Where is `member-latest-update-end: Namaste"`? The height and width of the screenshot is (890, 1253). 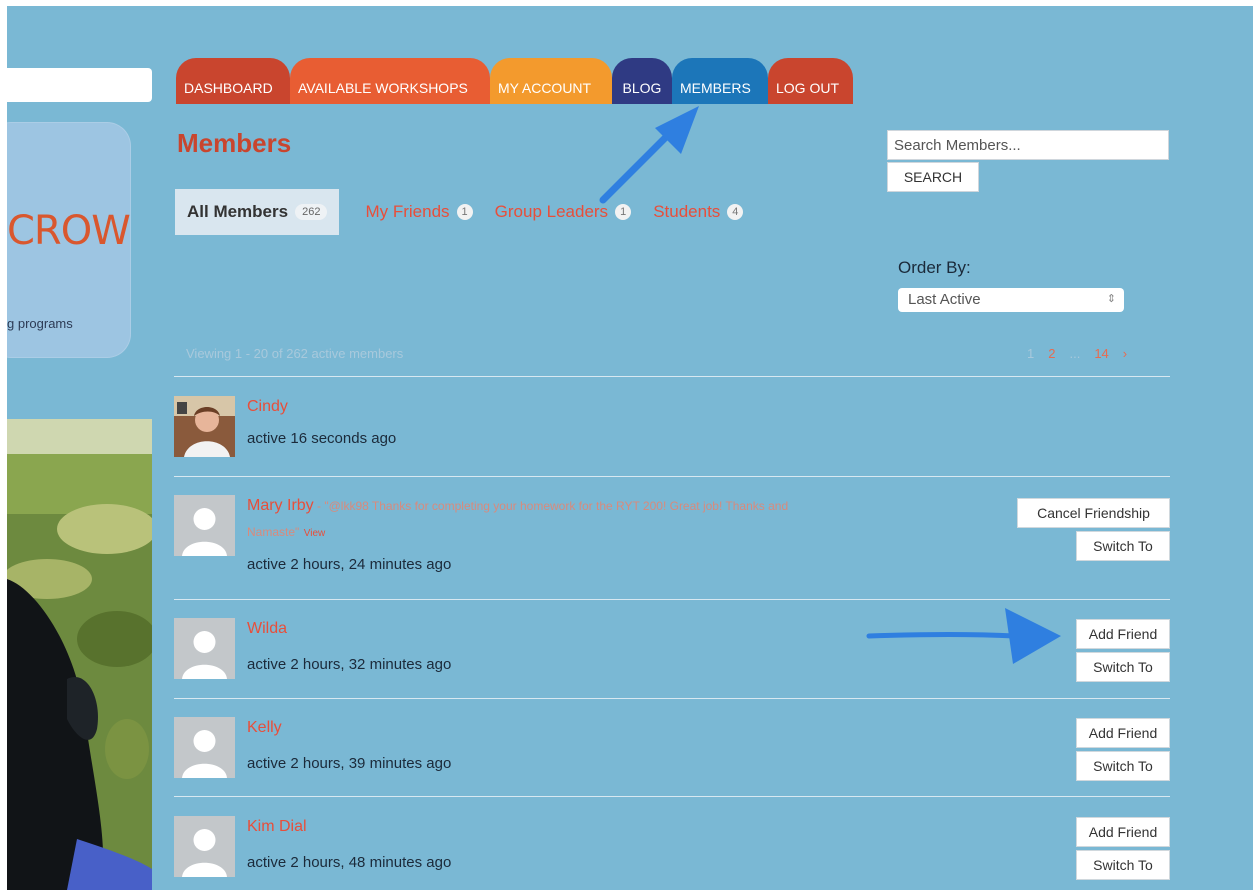 member-latest-update-end: Namaste" is located at coordinates (273, 532).